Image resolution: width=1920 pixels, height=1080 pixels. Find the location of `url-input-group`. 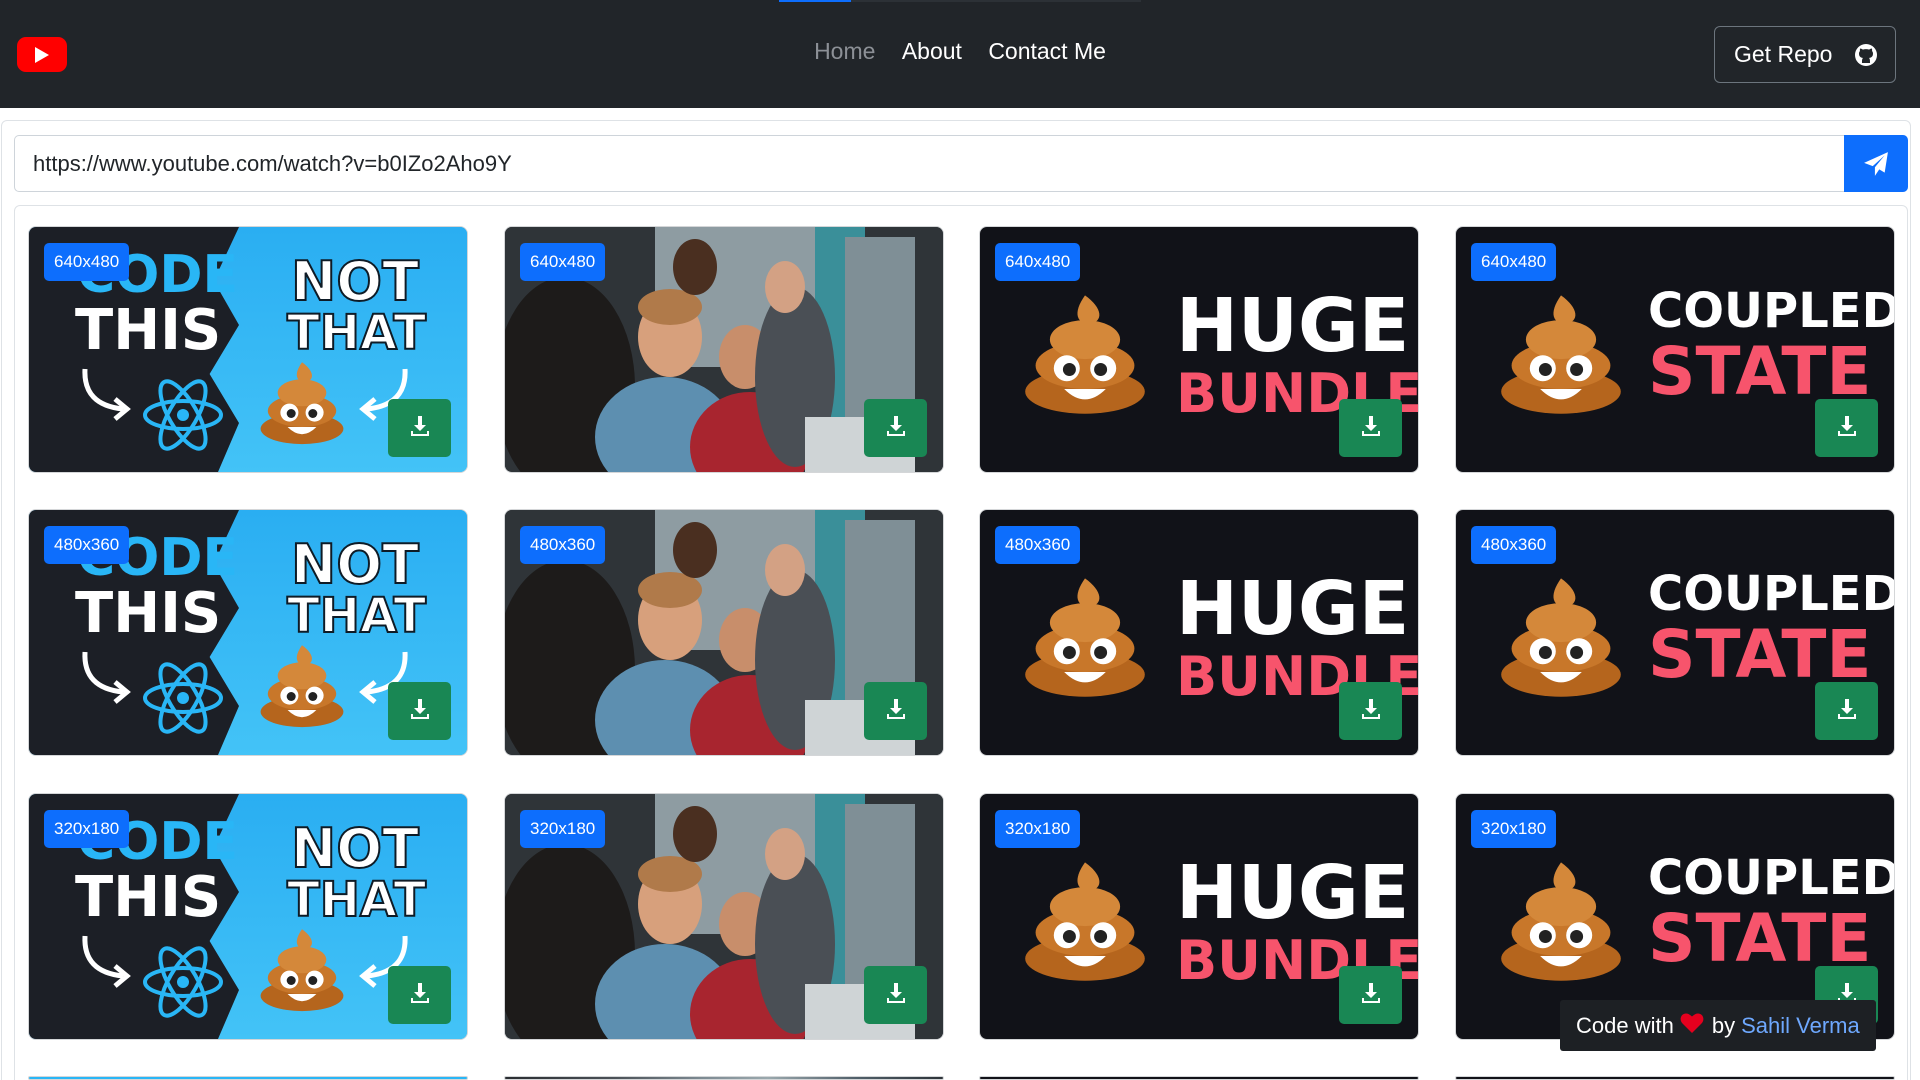

url-input-group is located at coordinates (961, 163).